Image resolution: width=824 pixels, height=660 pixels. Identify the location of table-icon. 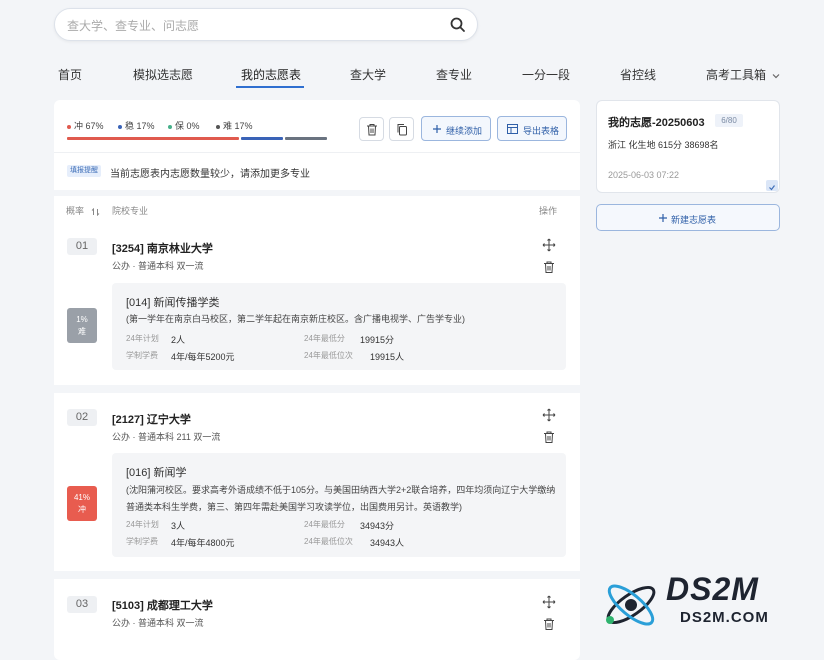
(512, 129).